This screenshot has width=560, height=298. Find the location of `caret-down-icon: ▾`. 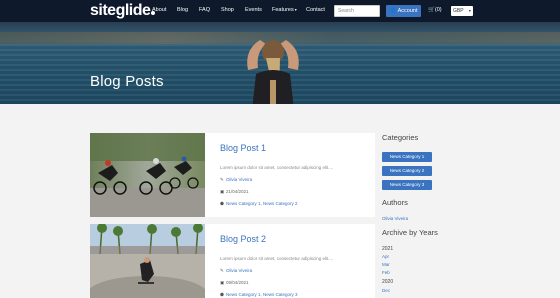

caret-down-icon: ▾ is located at coordinates (295, 9).